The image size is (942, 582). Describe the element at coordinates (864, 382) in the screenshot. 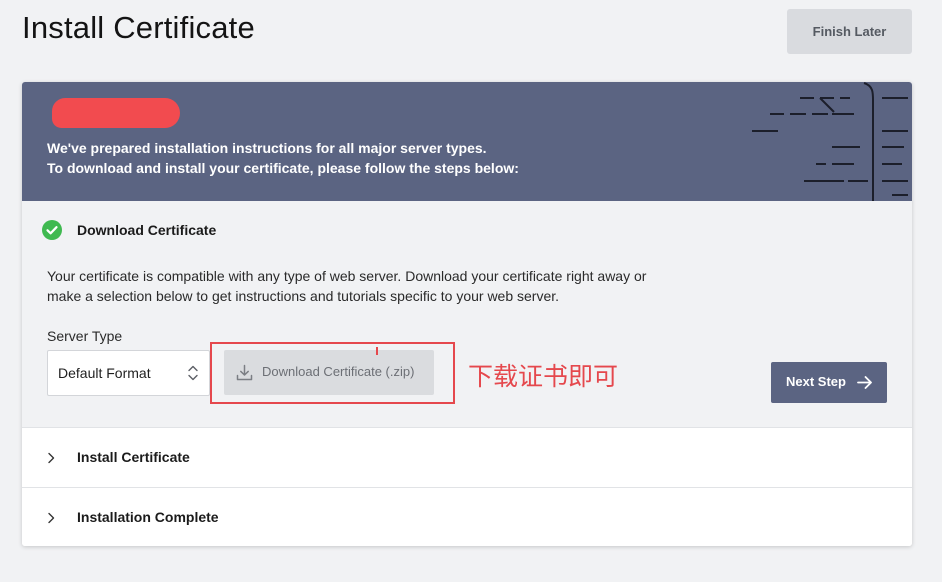

I see `arrow-right-icon` at that location.